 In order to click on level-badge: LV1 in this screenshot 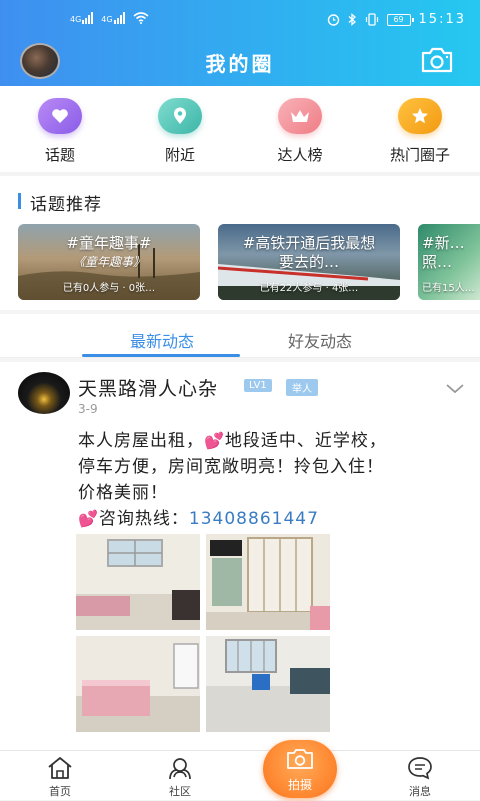, I will do `click(258, 385)`.